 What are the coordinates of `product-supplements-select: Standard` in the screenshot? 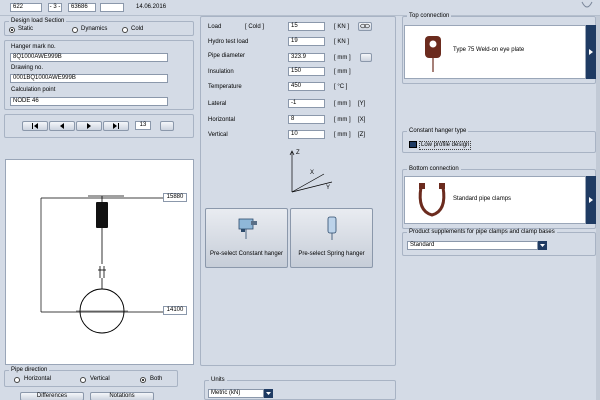 It's located at (472, 245).